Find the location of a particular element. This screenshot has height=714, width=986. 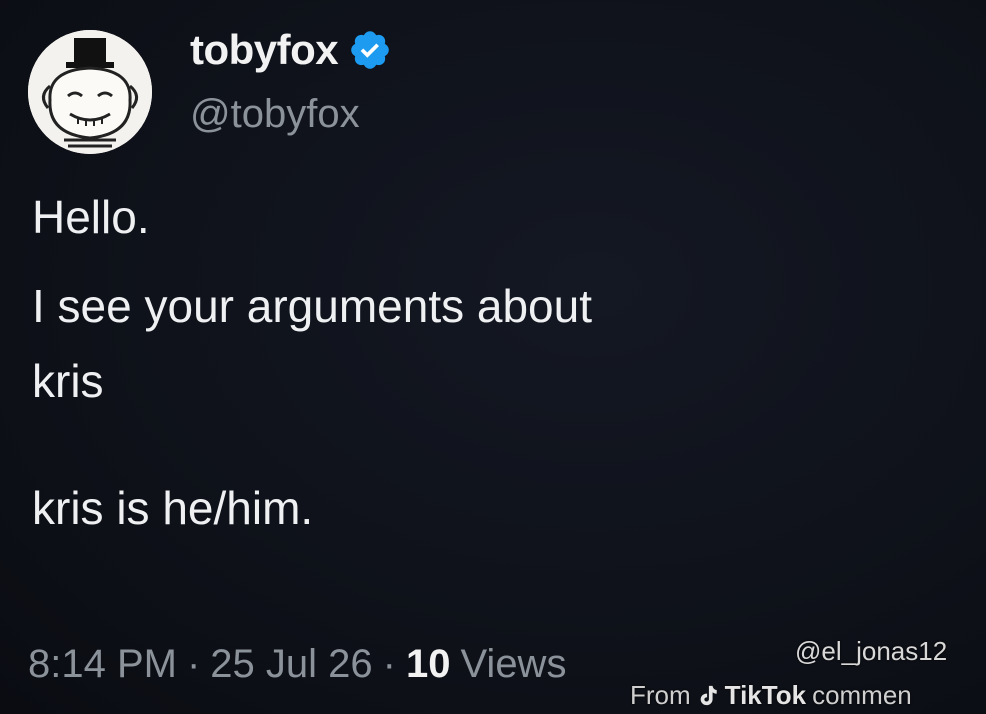

tweet-text-line: Hello. is located at coordinates (91, 217).